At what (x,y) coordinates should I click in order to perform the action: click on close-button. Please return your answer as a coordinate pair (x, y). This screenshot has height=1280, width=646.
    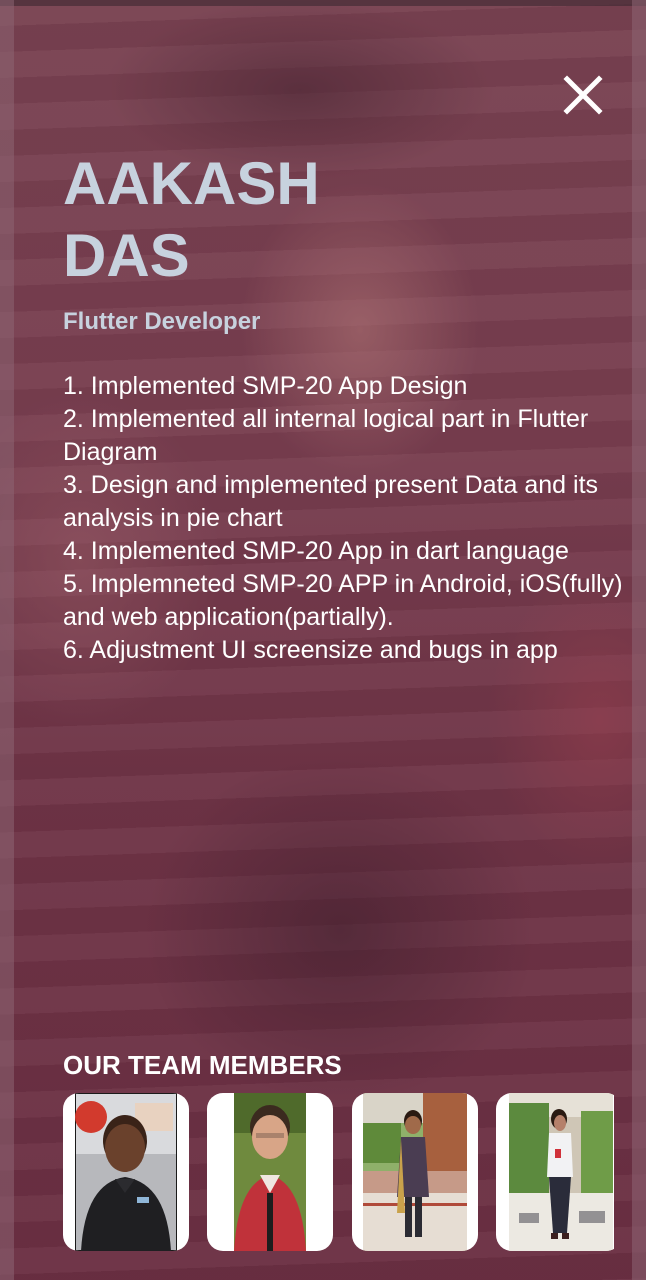
    Looking at the image, I should click on (583, 95).